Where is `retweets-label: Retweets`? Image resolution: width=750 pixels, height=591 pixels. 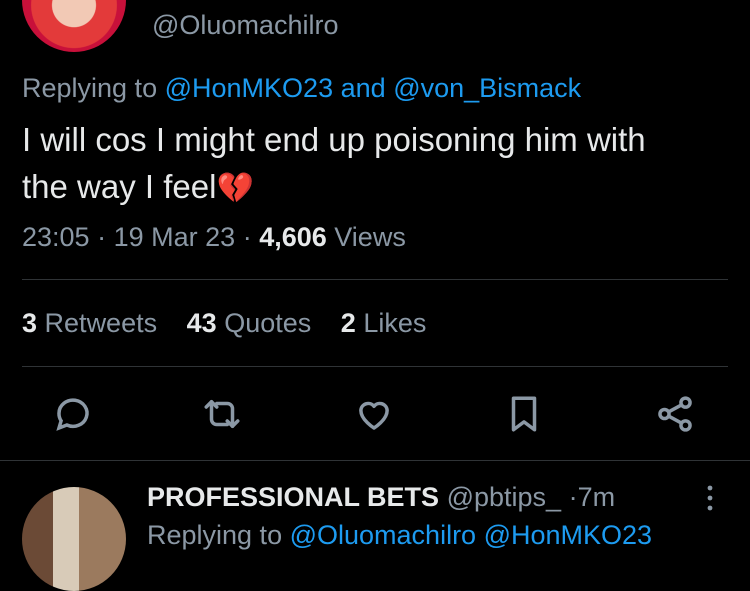
retweets-label: Retweets is located at coordinates (101, 323).